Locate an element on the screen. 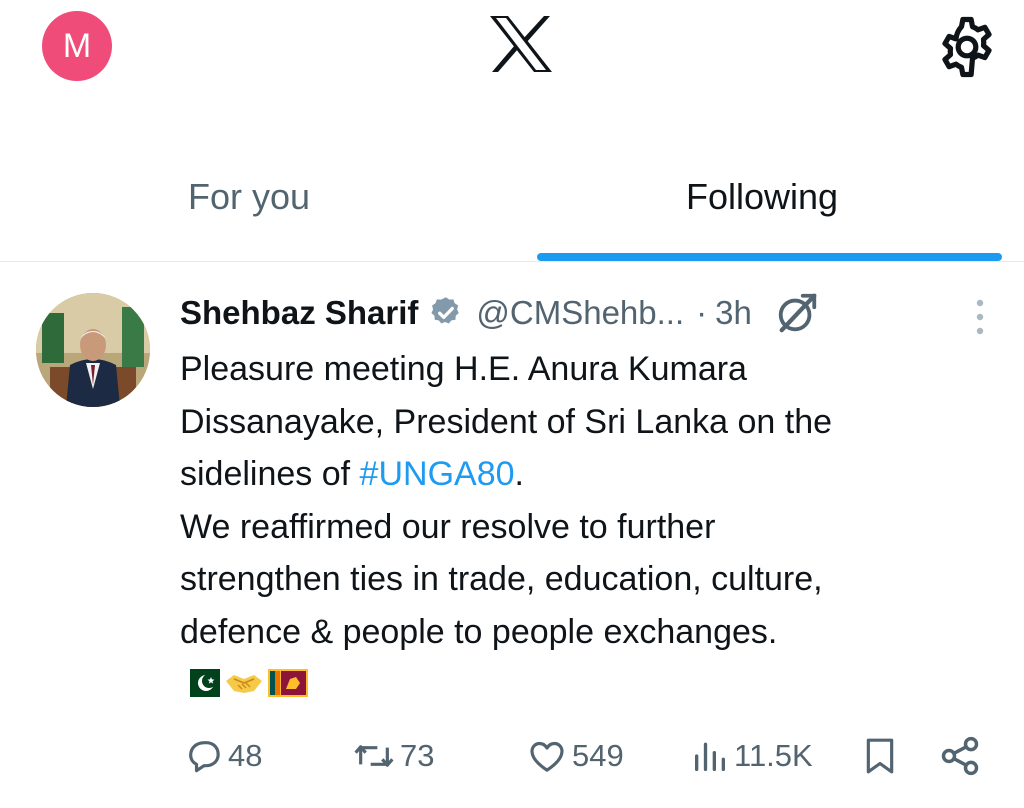 The image size is (1024, 808). profile-photo-icon is located at coordinates (93, 350).